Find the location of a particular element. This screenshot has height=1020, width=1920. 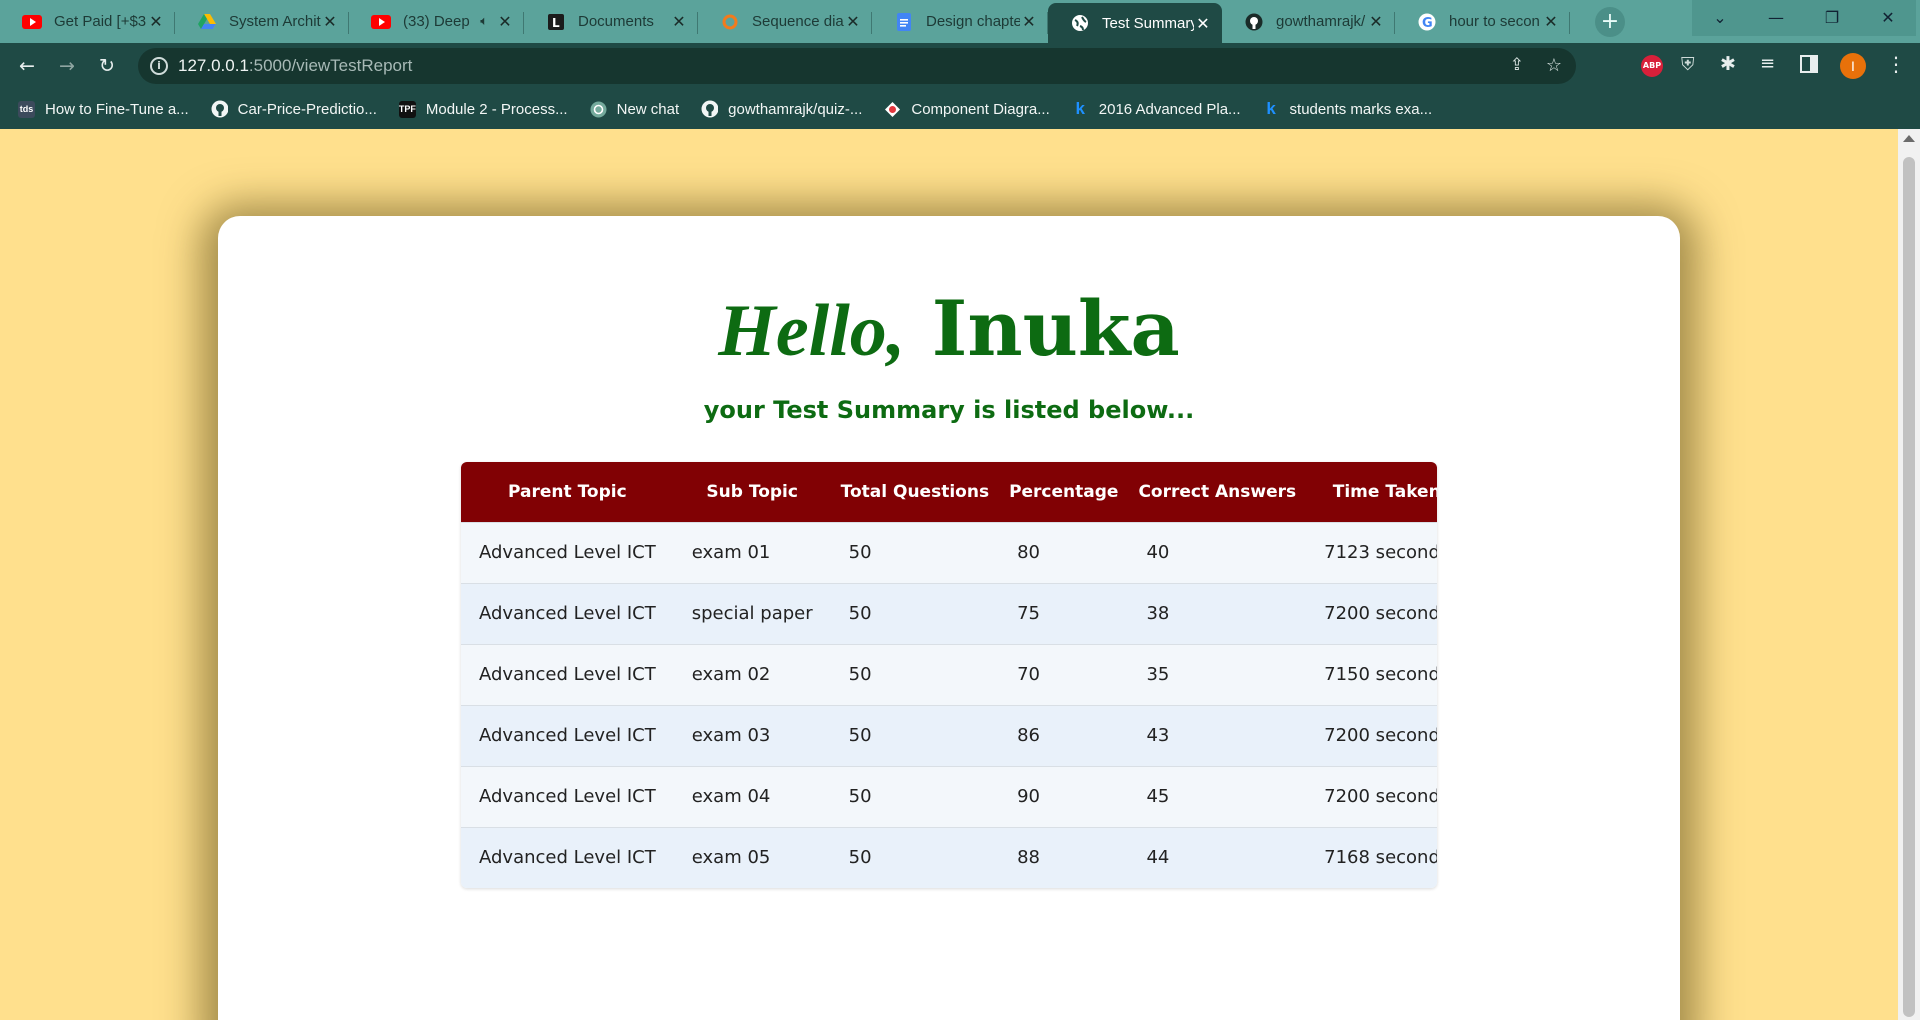

back-icon: ← is located at coordinates (27, 66).